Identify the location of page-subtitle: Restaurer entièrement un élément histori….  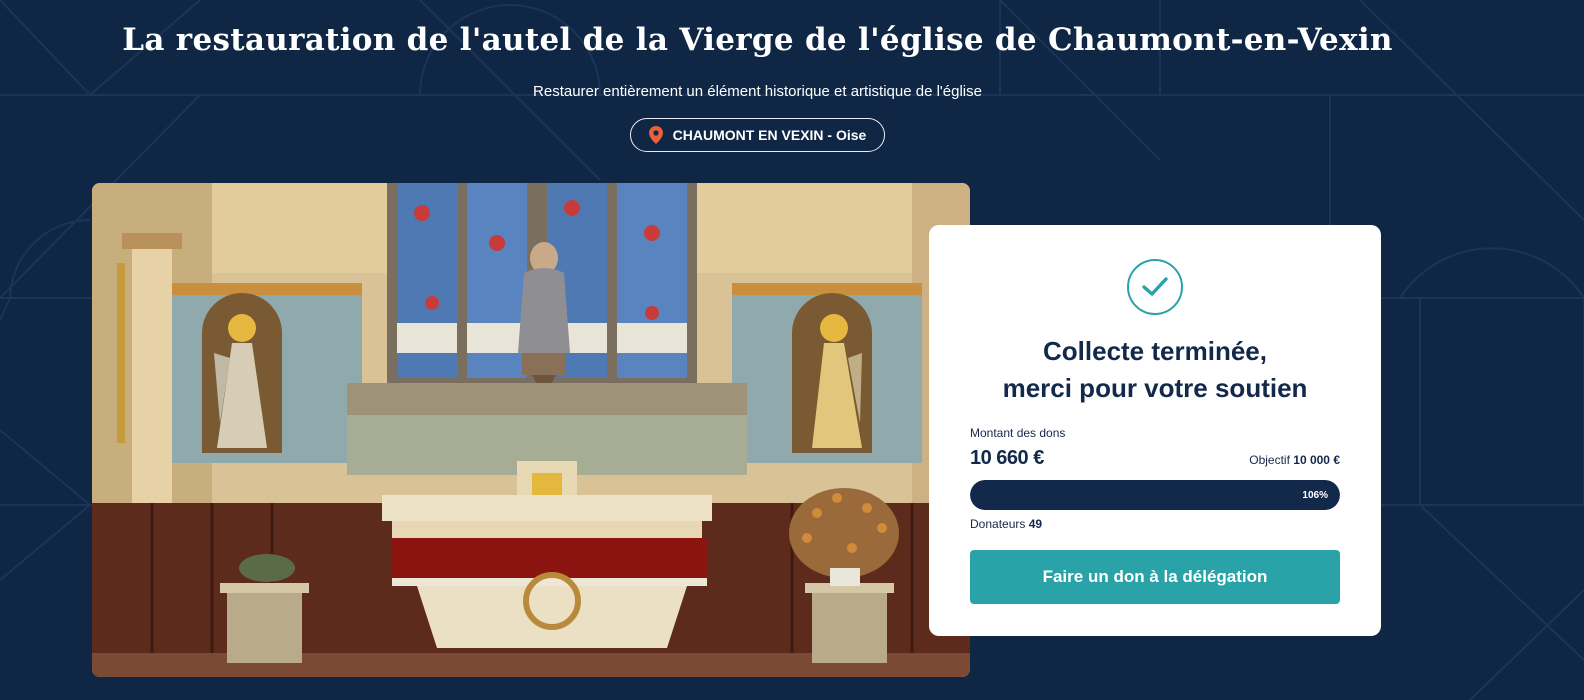
(757, 91).